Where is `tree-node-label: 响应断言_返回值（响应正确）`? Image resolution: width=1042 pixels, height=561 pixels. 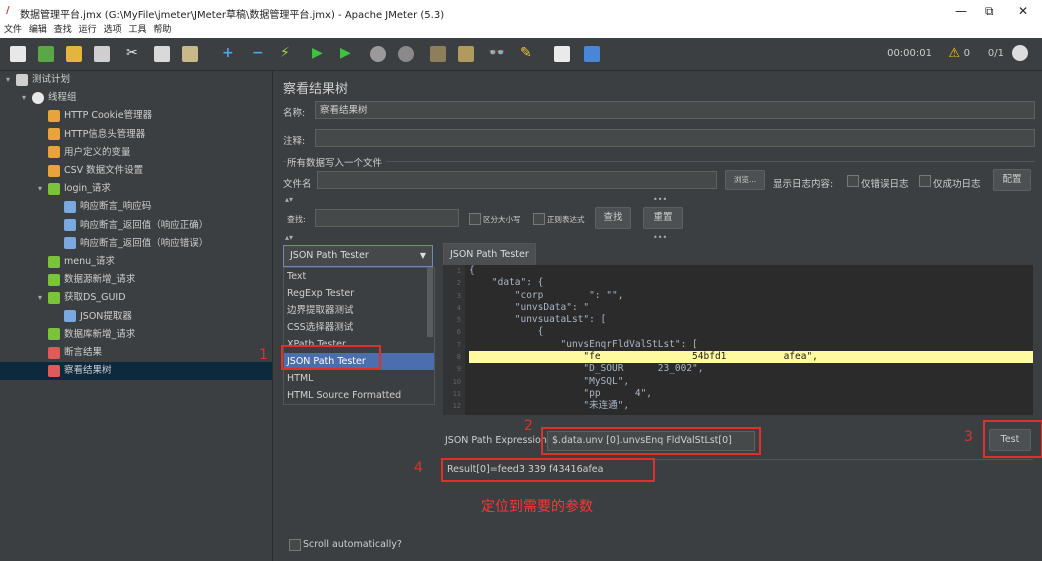 tree-node-label: 响应断言_返回值（响应正确） is located at coordinates (144, 225).